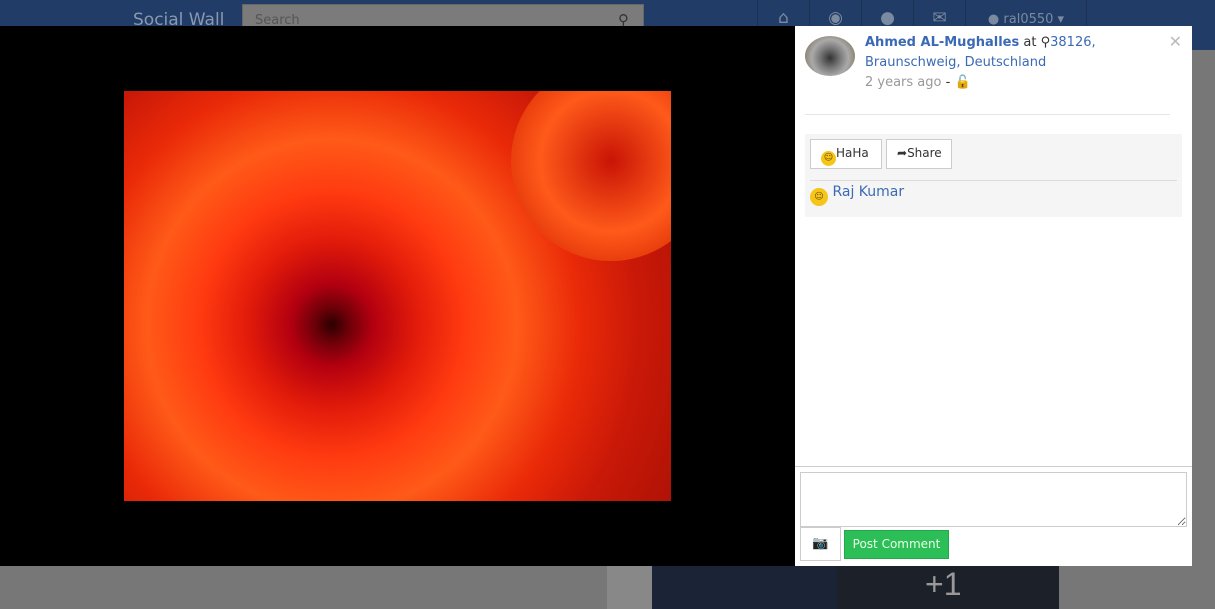 This screenshot has width=1215, height=609. I want to click on at-label: at, so click(1030, 42).